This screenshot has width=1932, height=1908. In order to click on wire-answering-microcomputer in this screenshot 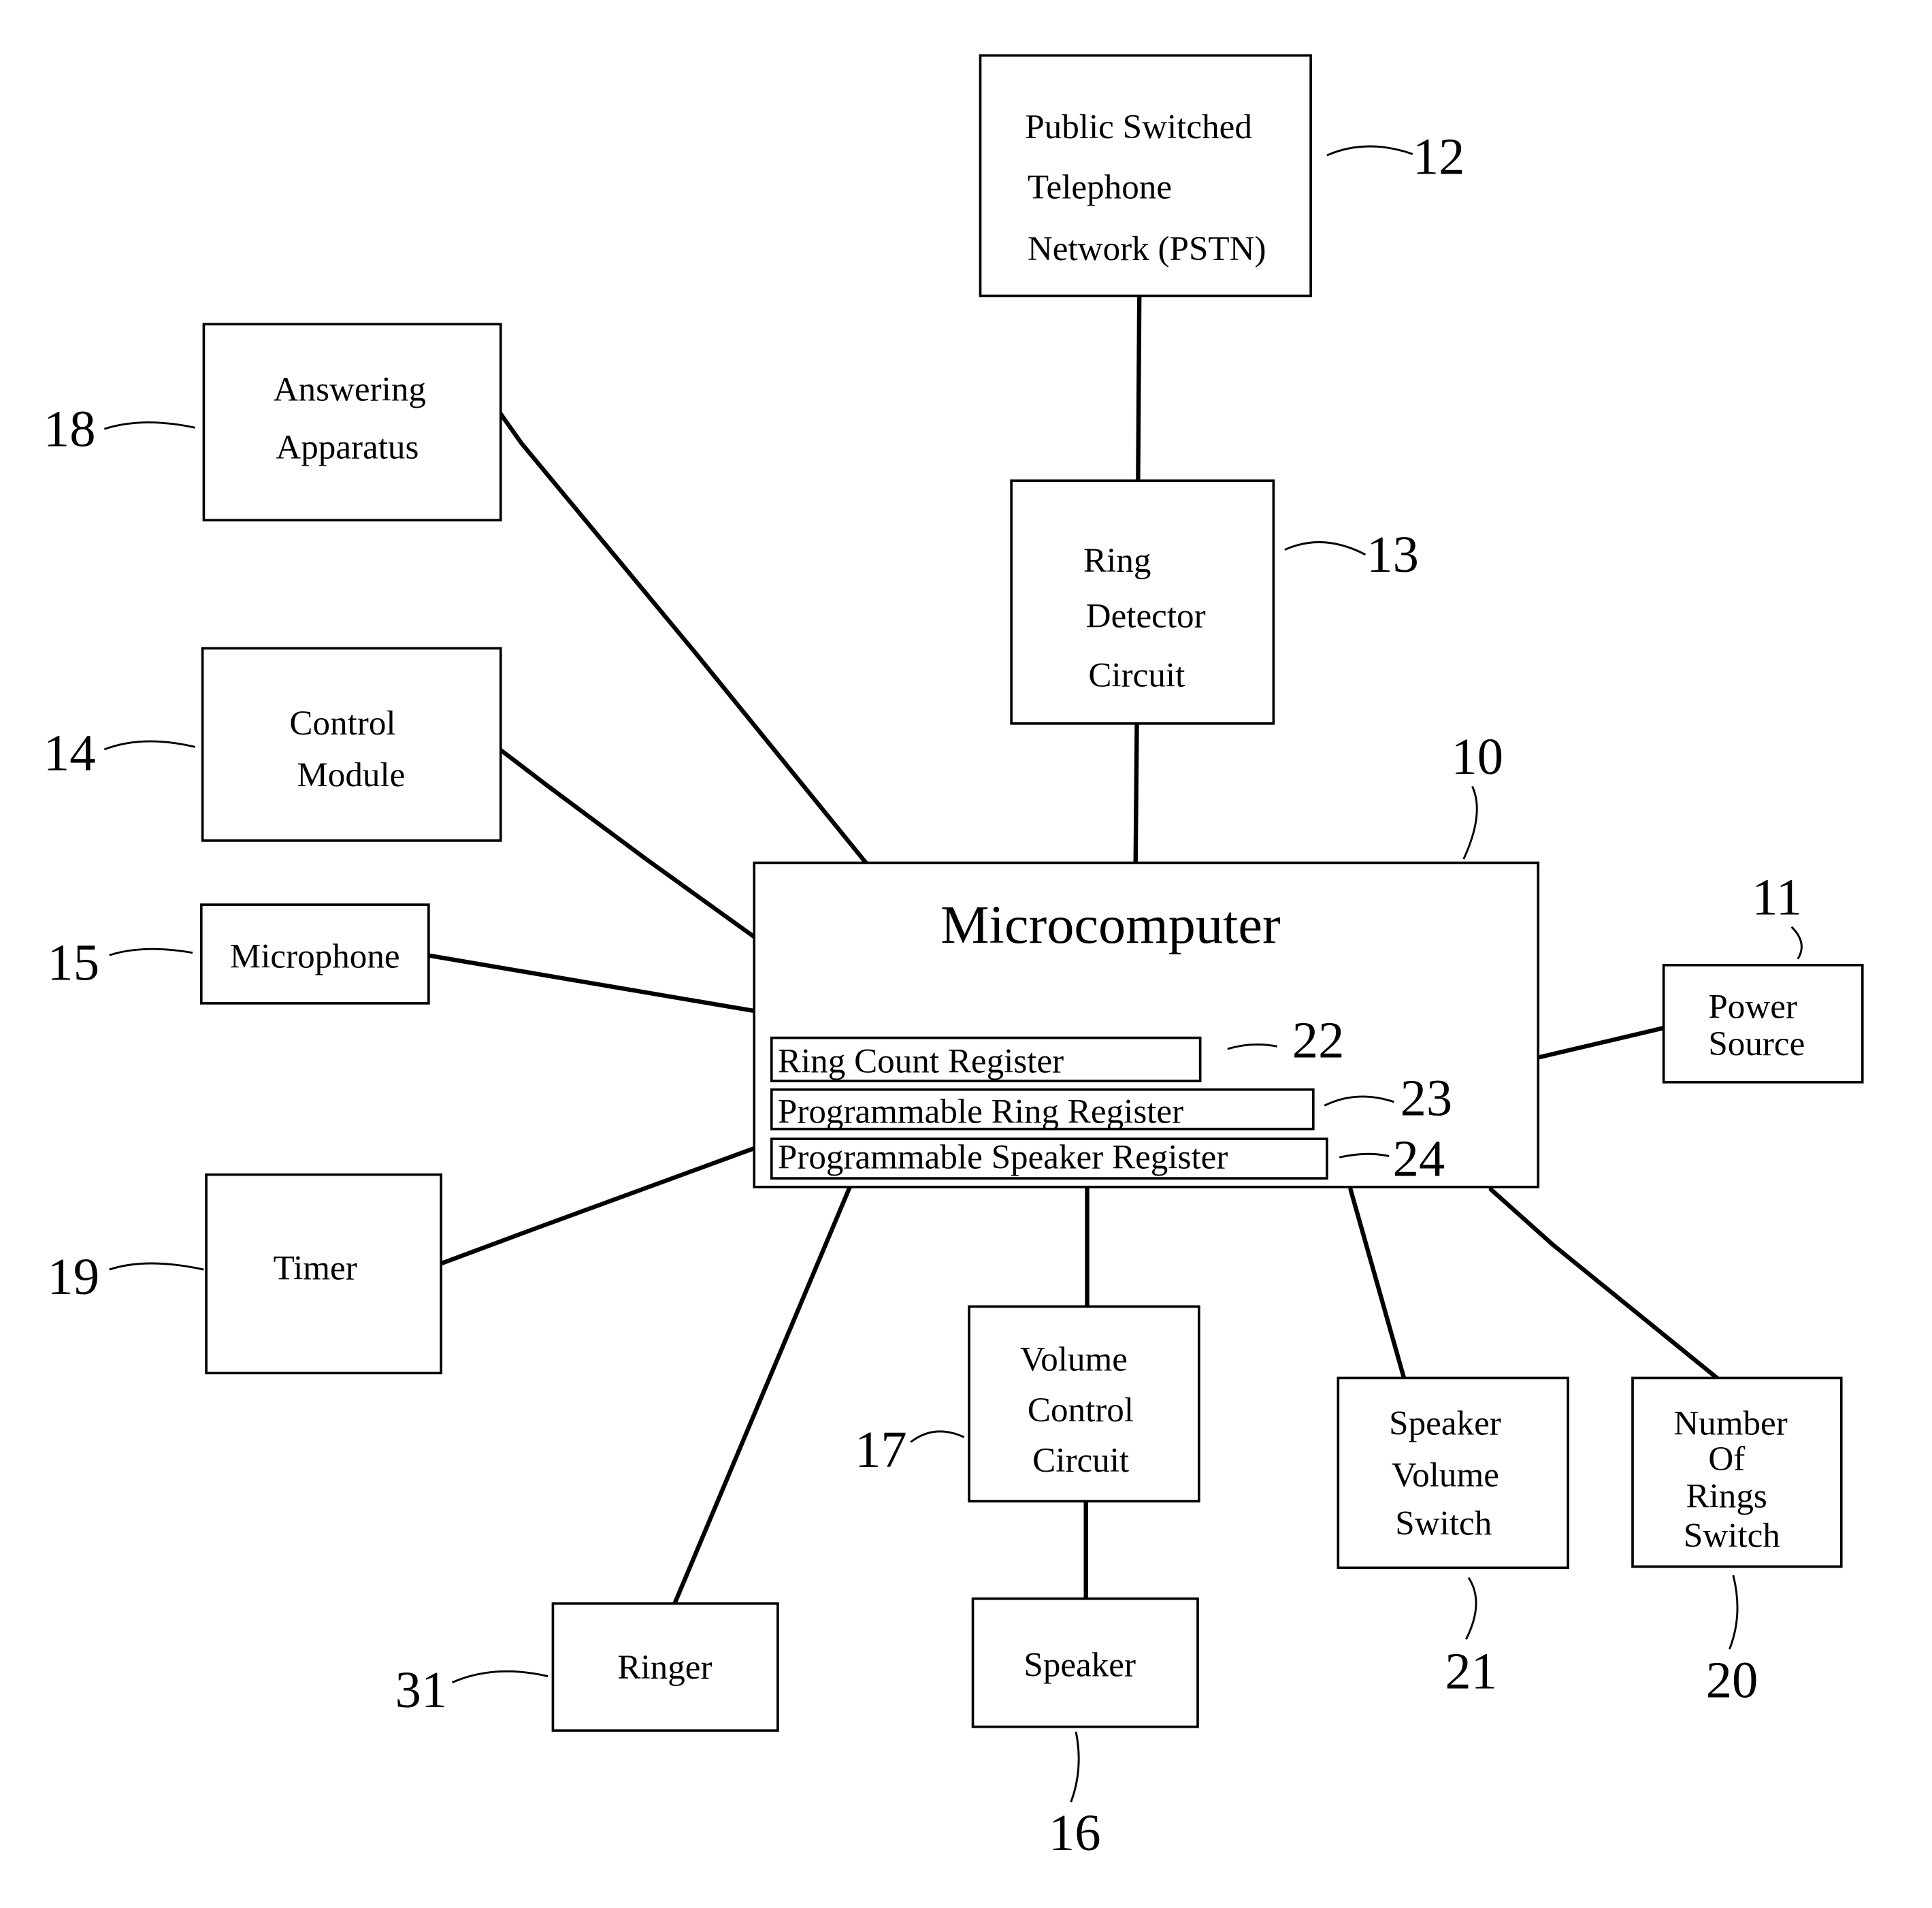, I will do `click(681, 636)`.